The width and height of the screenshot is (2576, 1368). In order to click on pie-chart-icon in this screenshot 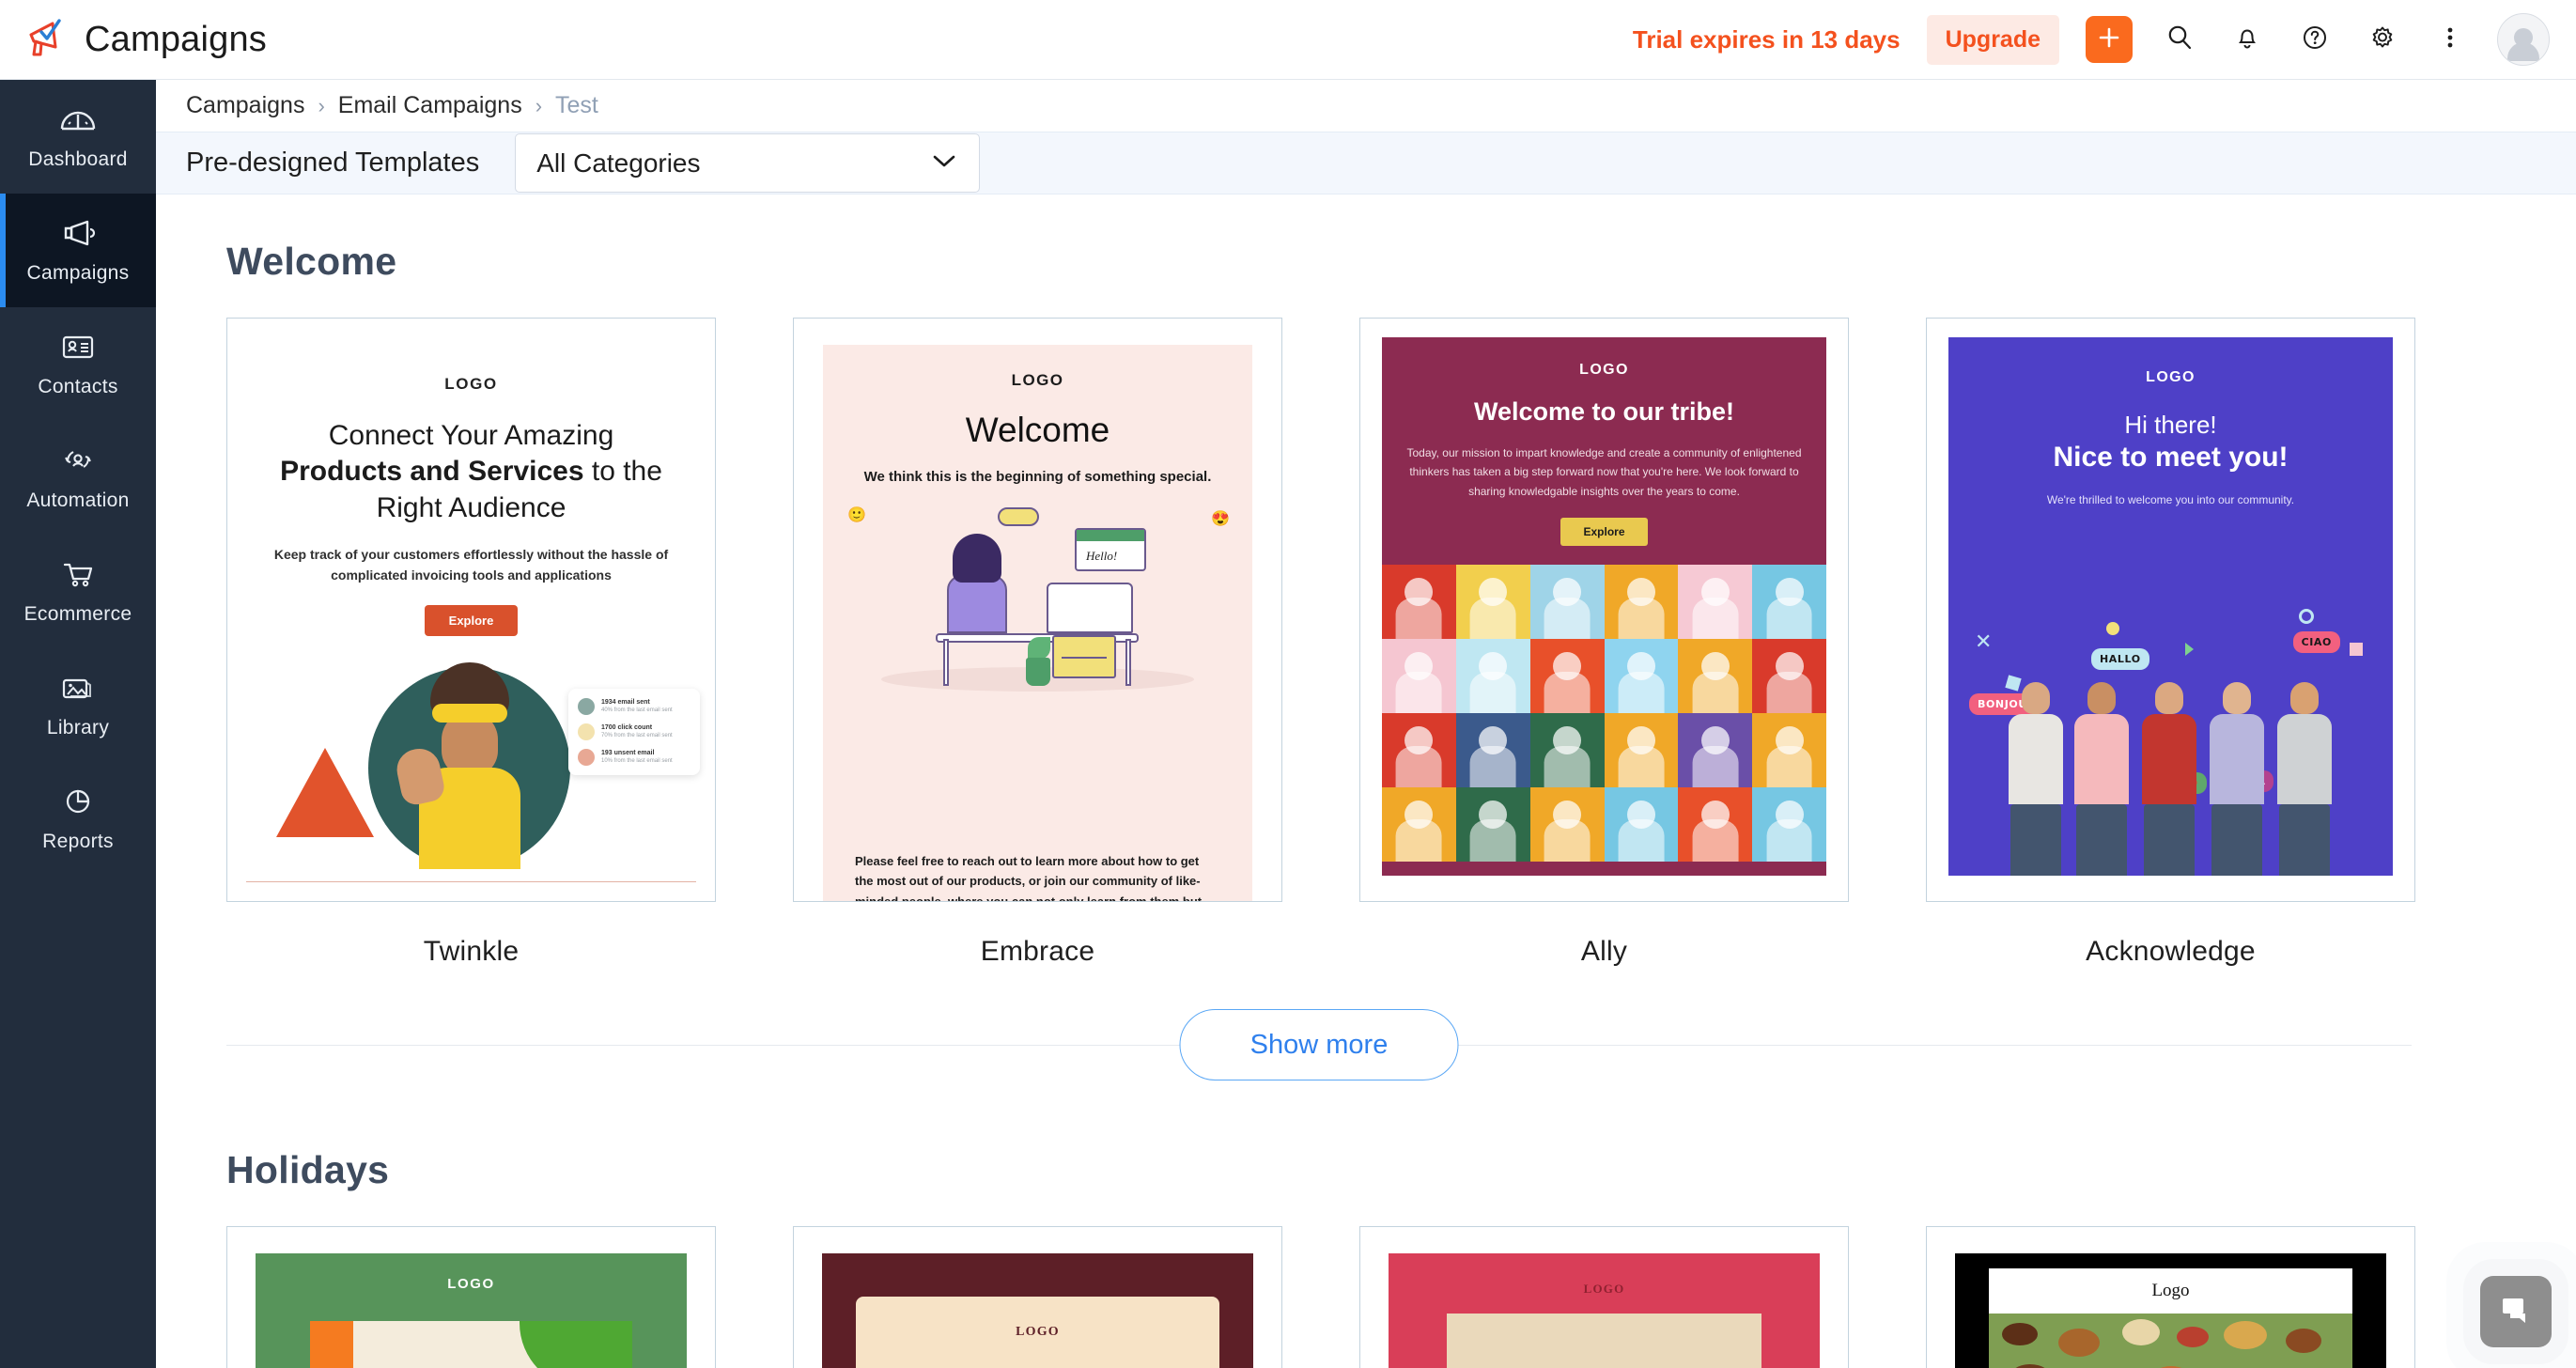, I will do `click(78, 803)`.